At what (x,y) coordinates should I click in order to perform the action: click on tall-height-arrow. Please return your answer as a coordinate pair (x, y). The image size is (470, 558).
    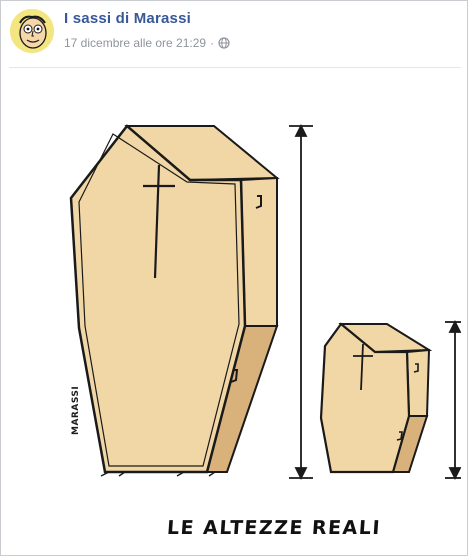
    Looking at the image, I should click on (301, 302).